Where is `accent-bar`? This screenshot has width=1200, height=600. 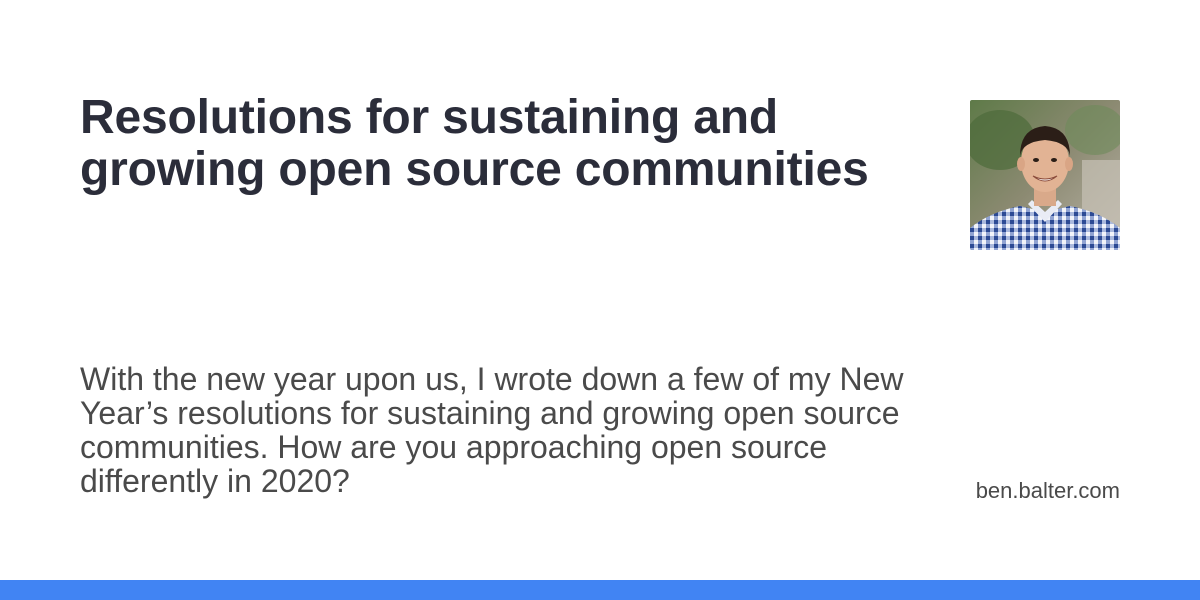
accent-bar is located at coordinates (600, 590).